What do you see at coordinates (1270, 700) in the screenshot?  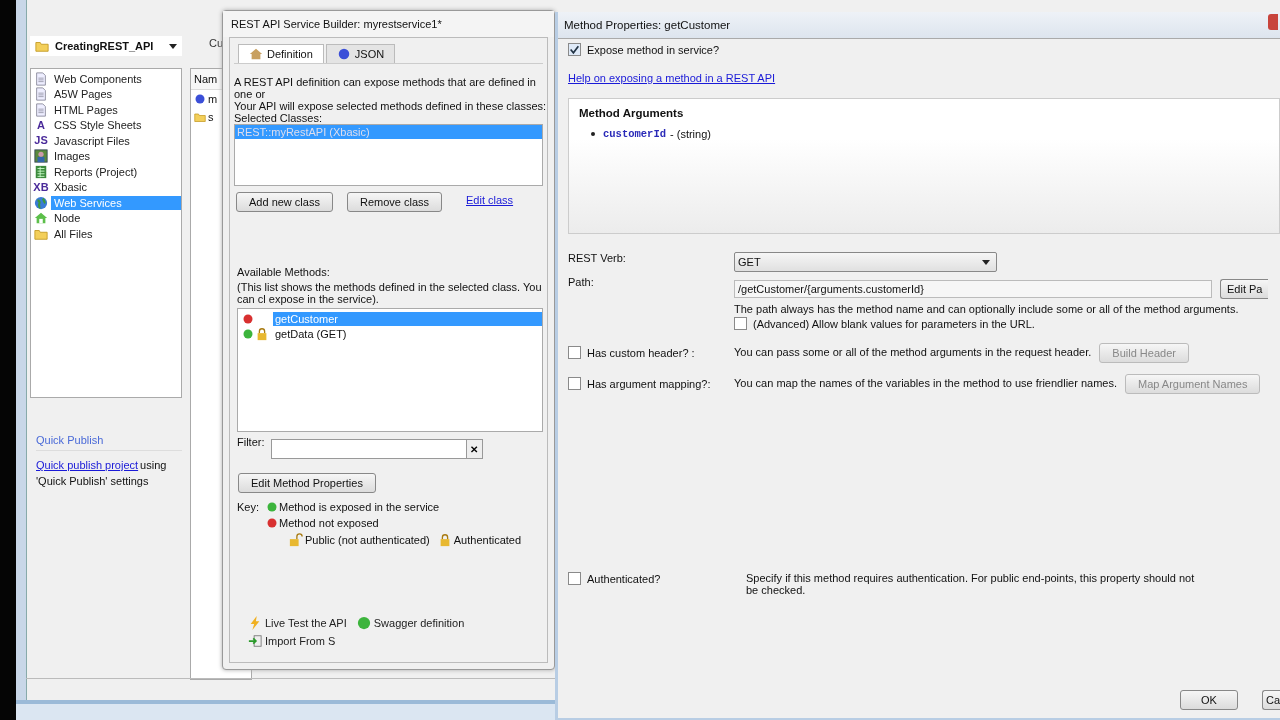 I see `dialog-button: Ca` at bounding box center [1270, 700].